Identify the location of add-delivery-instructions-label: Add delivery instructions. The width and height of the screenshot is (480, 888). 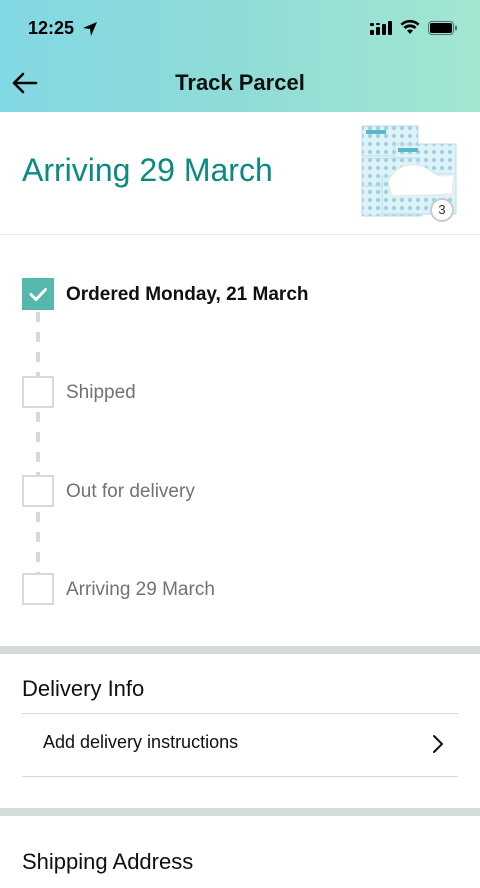
(141, 742).